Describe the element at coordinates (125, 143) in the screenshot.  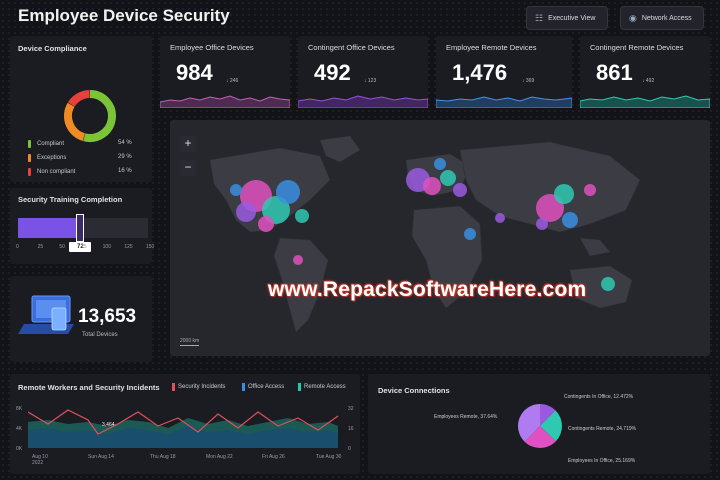
I see `compliant-pct: 54 %` at that location.